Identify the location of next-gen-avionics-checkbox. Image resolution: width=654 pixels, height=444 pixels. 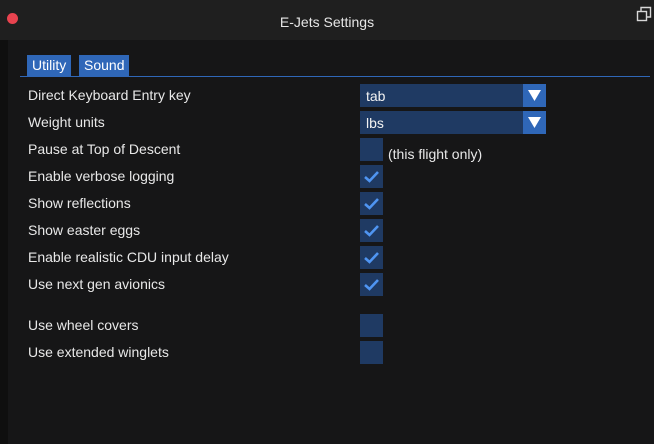
(371, 284).